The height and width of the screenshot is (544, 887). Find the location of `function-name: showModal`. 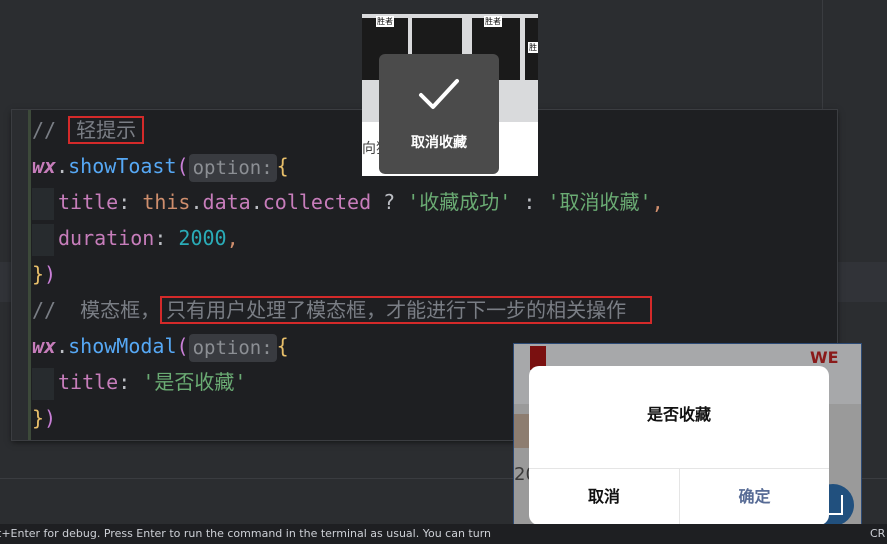

function-name: showModal is located at coordinates (122, 346).